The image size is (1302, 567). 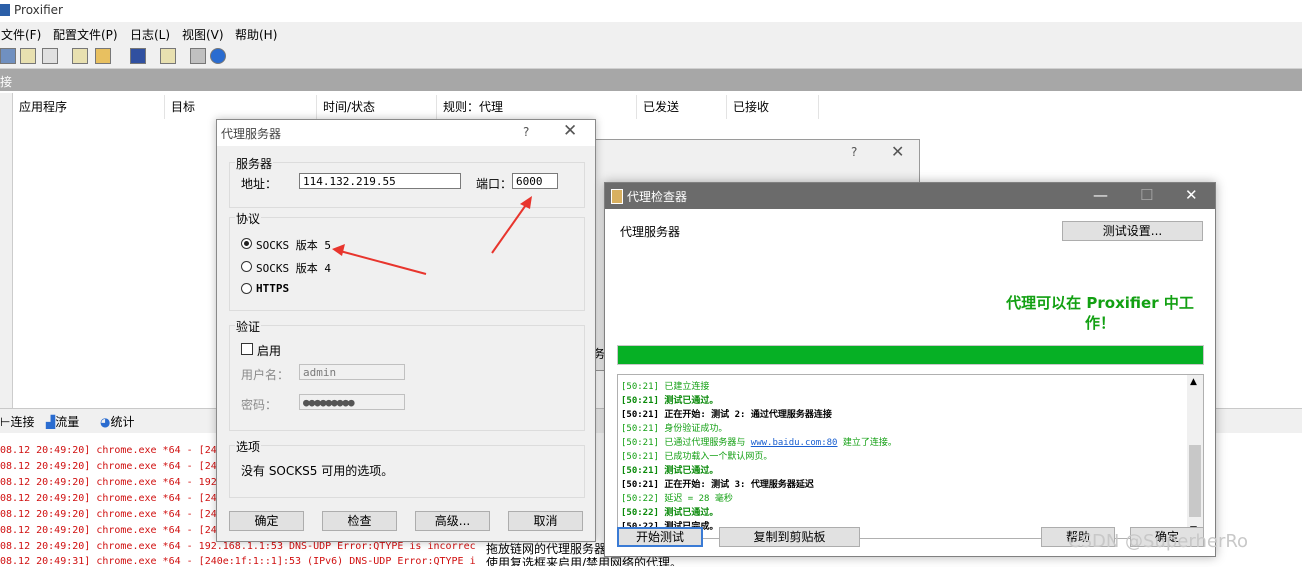 What do you see at coordinates (910, 196) in the screenshot?
I see `checker-title-bar: 代理检查器 — ☐ ✕` at bounding box center [910, 196].